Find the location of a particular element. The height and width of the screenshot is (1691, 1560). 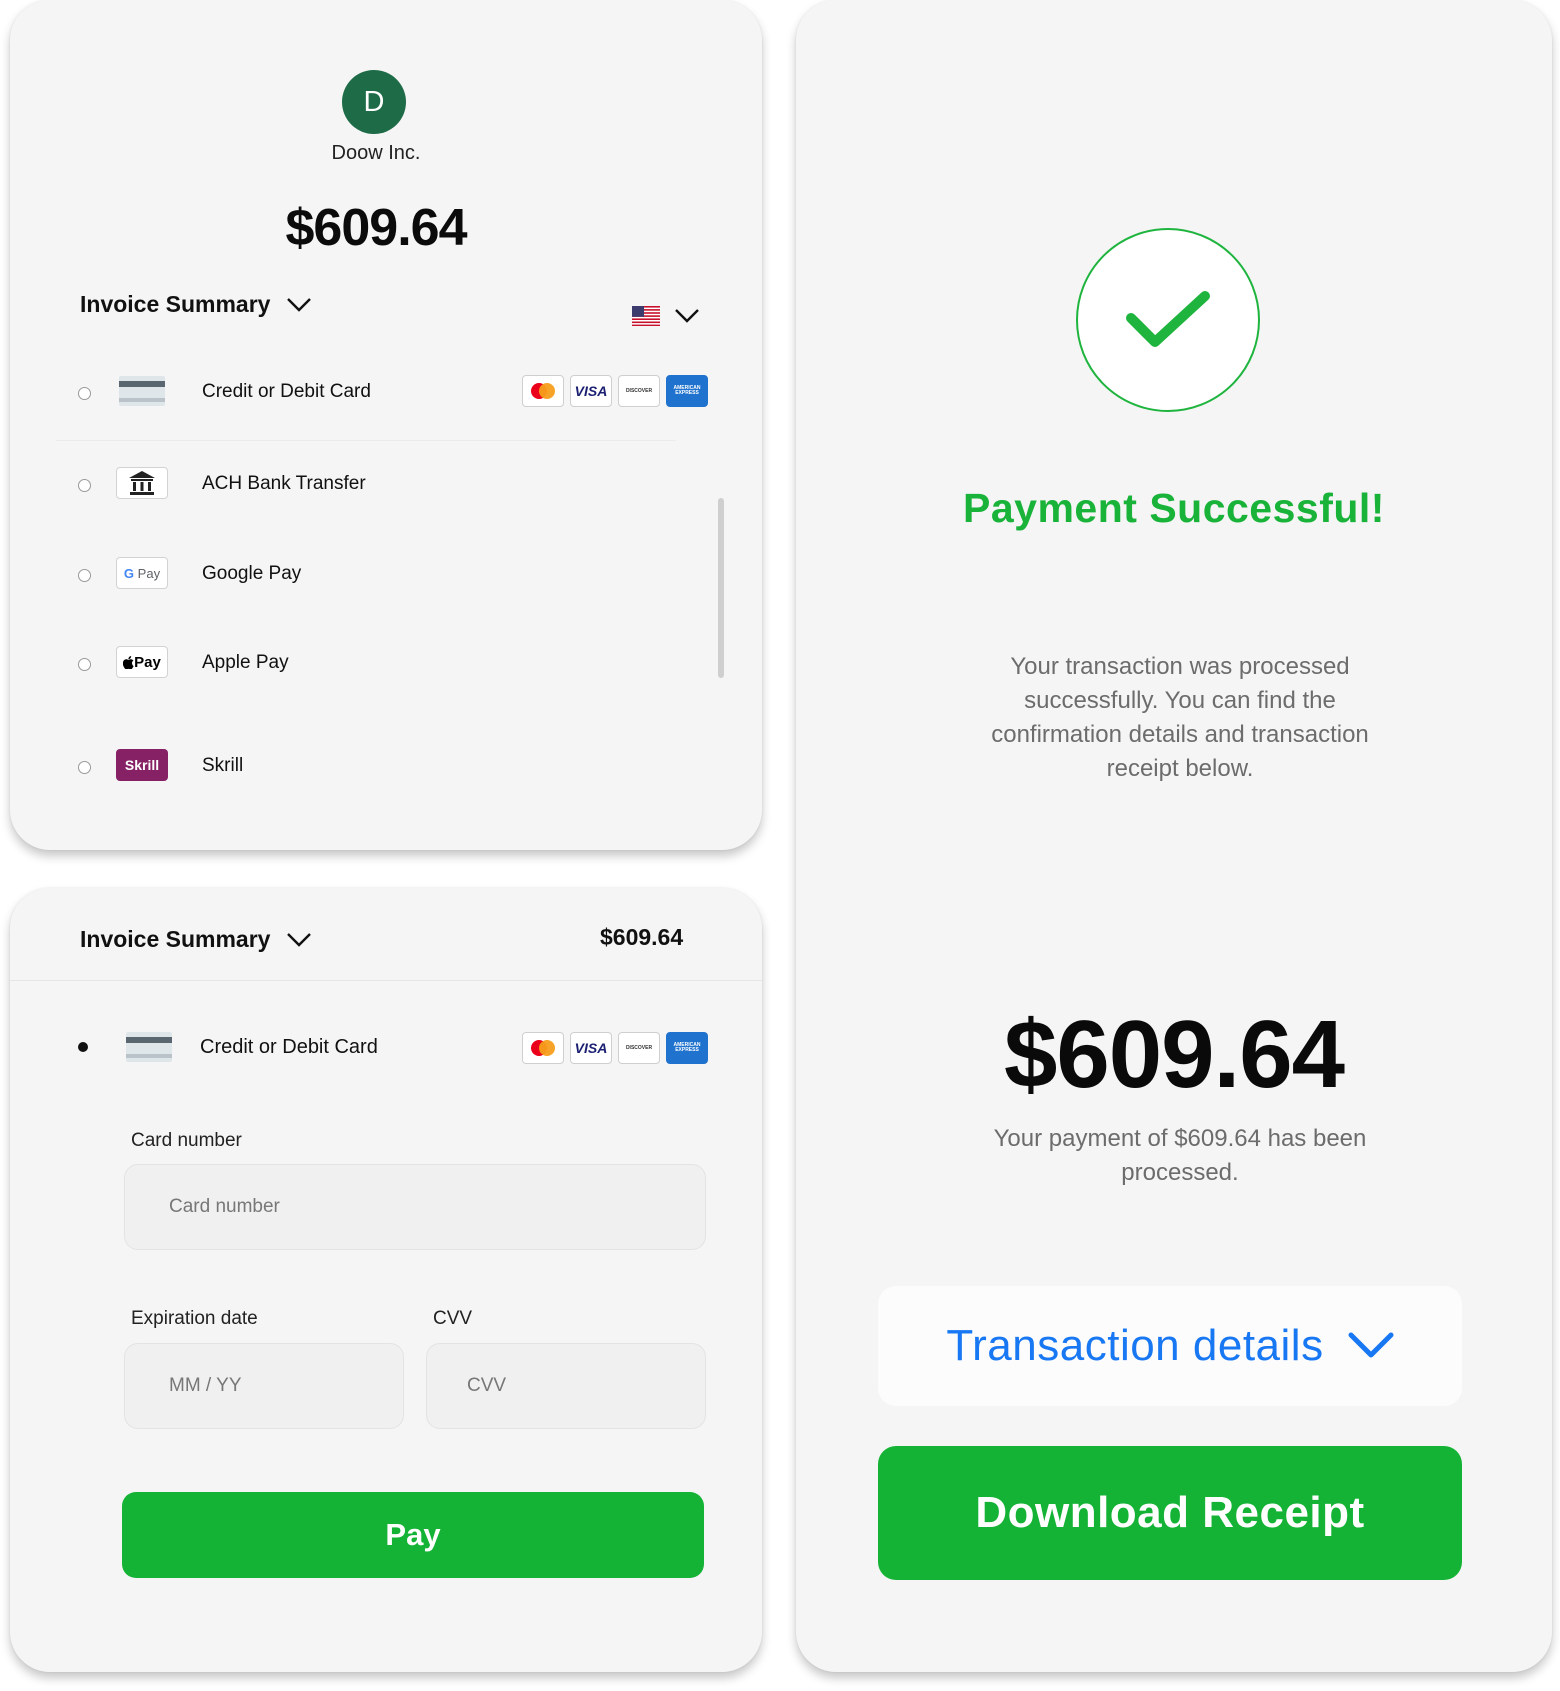

scrollbar is located at coordinates (721, 588).